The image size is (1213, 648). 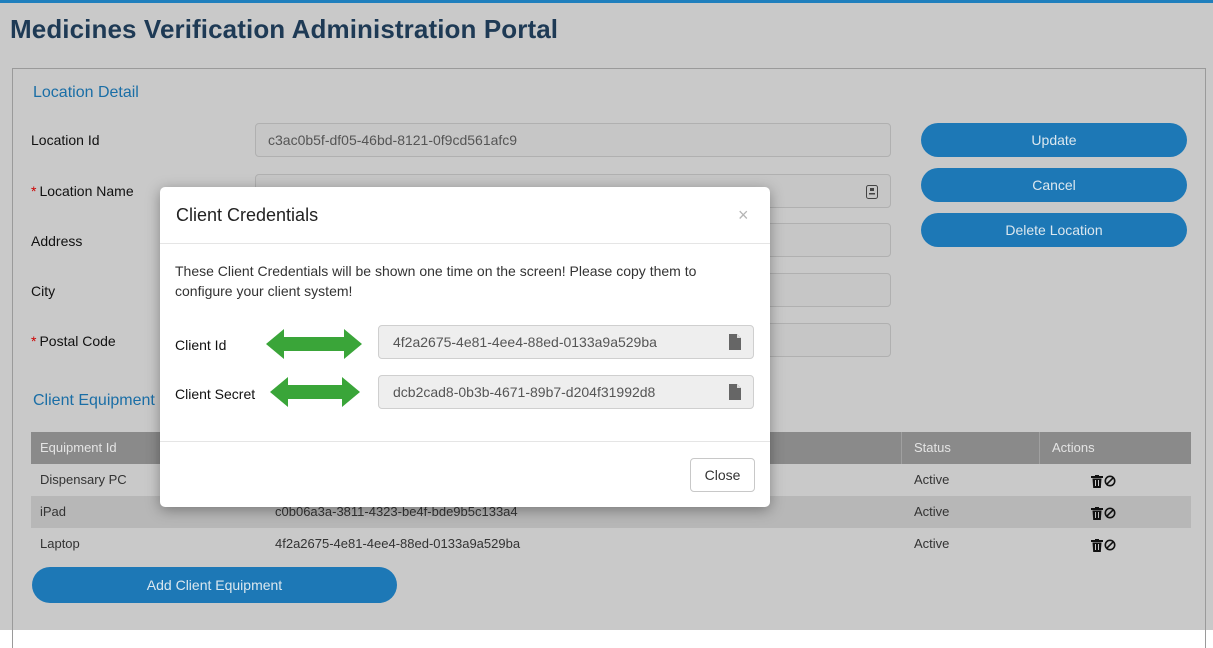 I want to click on modal-header-divider, so click(x=465, y=243).